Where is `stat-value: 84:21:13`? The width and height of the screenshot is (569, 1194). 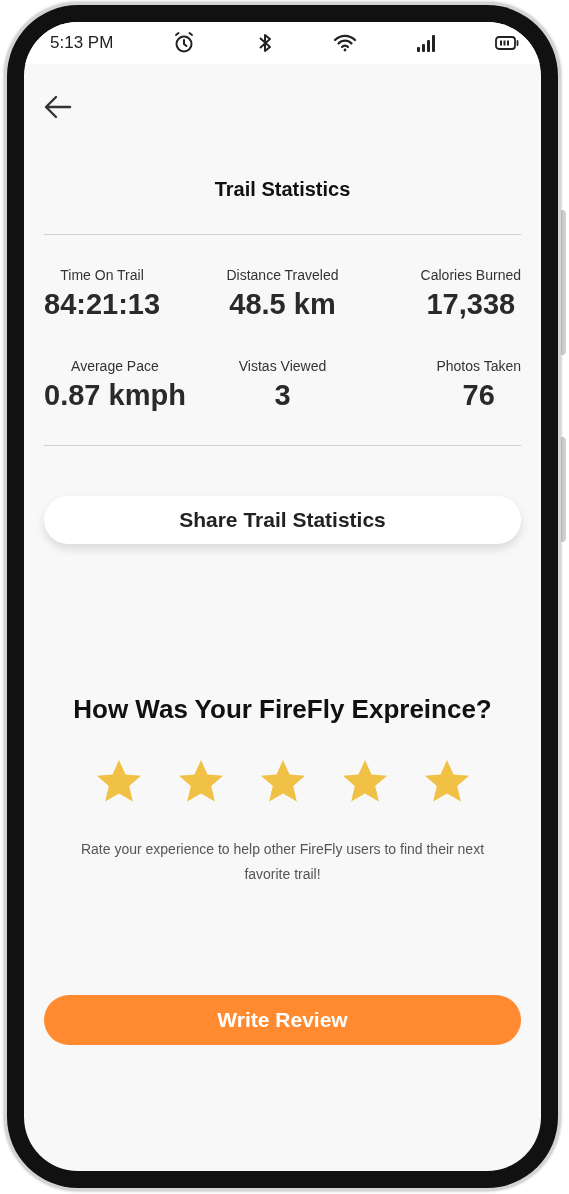
stat-value: 84:21:13 is located at coordinates (102, 304).